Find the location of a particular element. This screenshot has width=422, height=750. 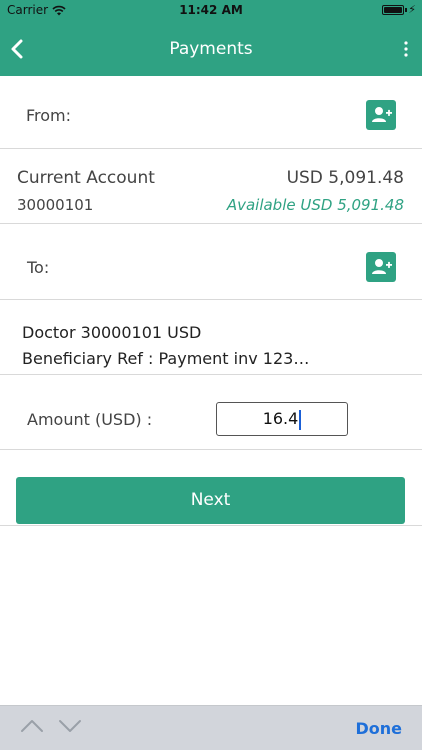

divider is located at coordinates (211, 525).